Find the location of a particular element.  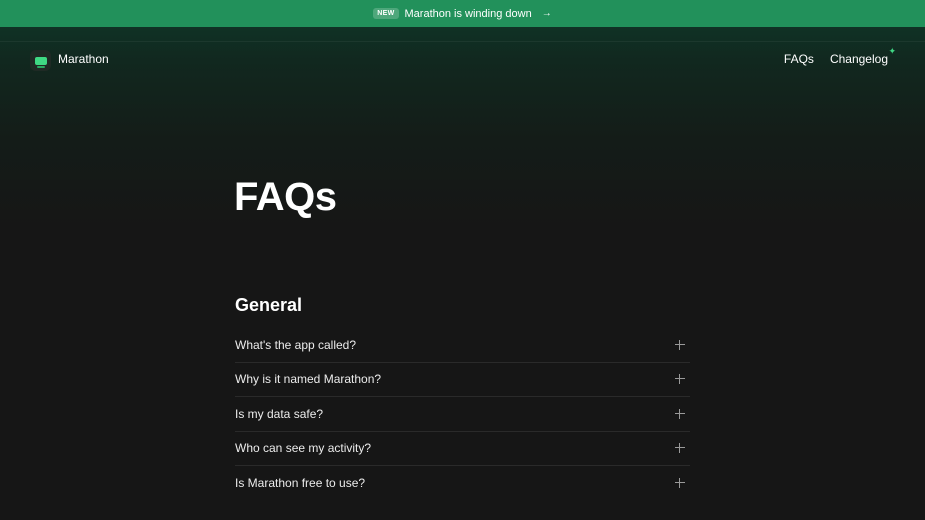

faq-item: Is Marathon free to use? is located at coordinates (462, 483).